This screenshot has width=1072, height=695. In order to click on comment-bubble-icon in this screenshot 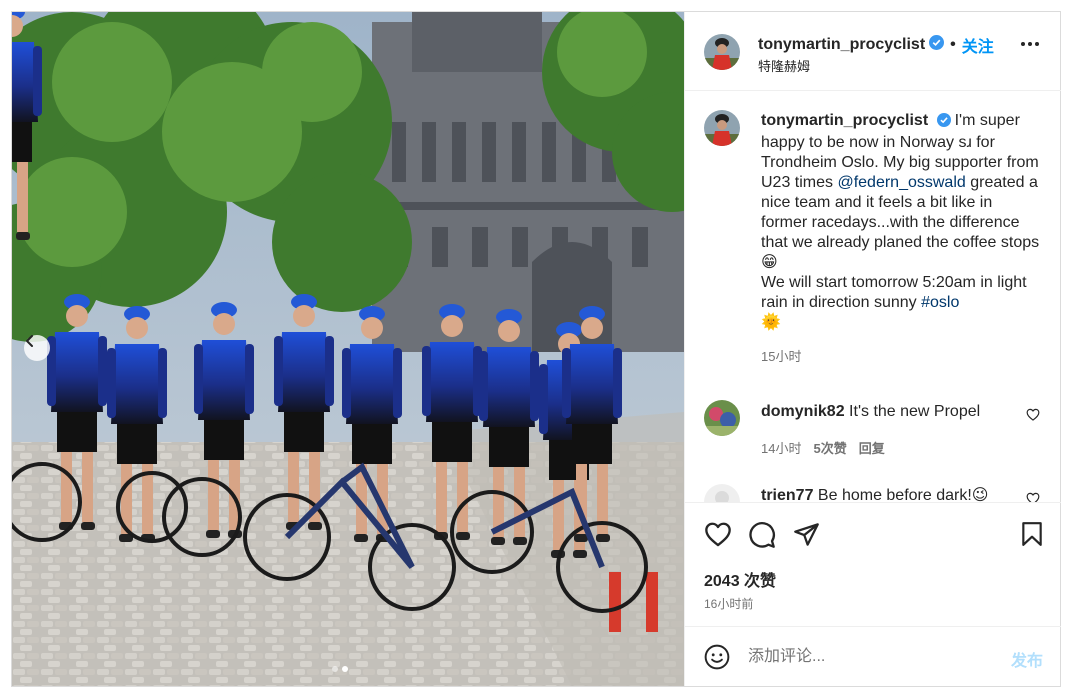, I will do `click(762, 535)`.